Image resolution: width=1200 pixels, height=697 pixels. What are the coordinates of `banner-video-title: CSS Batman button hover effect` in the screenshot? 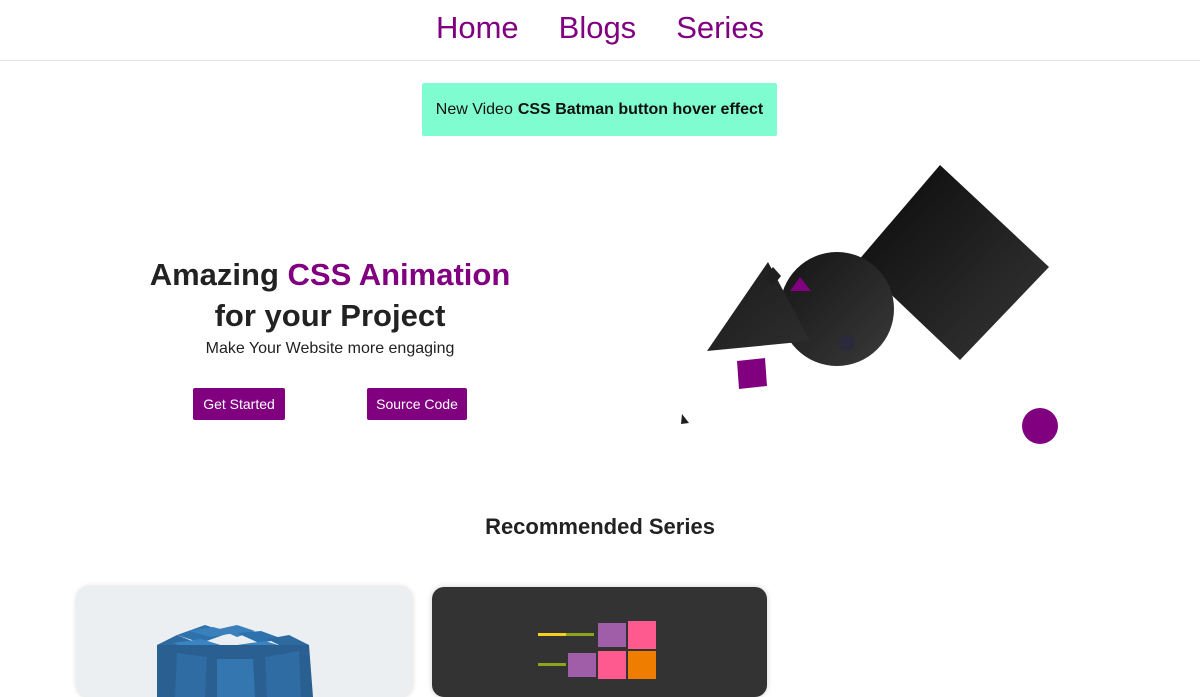 It's located at (640, 110).